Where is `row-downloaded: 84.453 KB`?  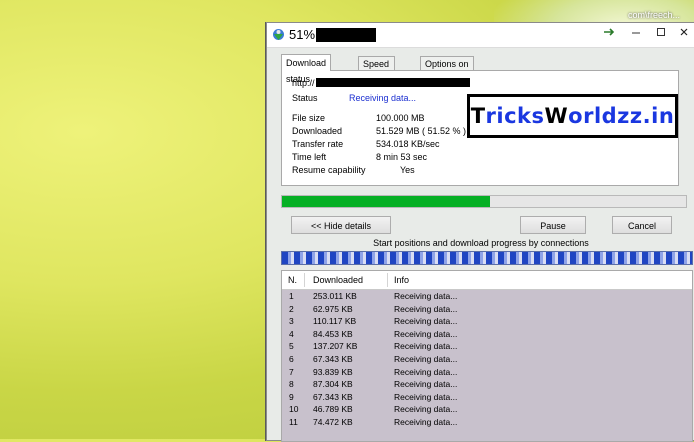
row-downloaded: 84.453 KB is located at coordinates (333, 333).